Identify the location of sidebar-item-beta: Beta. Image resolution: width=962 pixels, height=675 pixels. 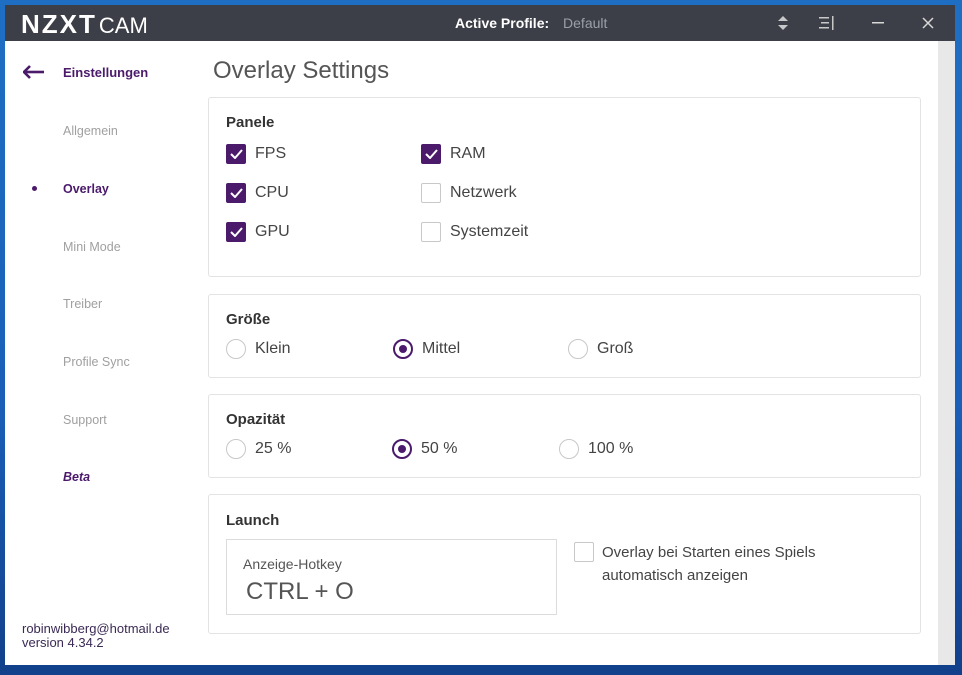
(76, 477).